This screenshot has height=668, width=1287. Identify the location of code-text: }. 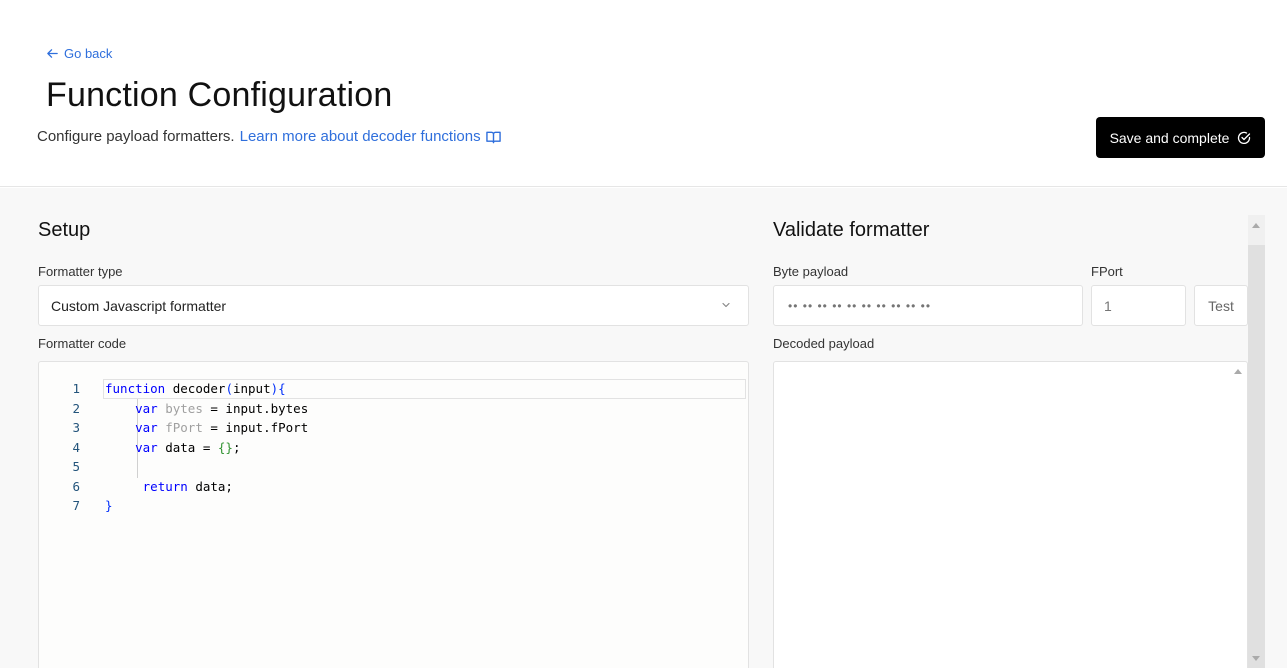
(109, 506).